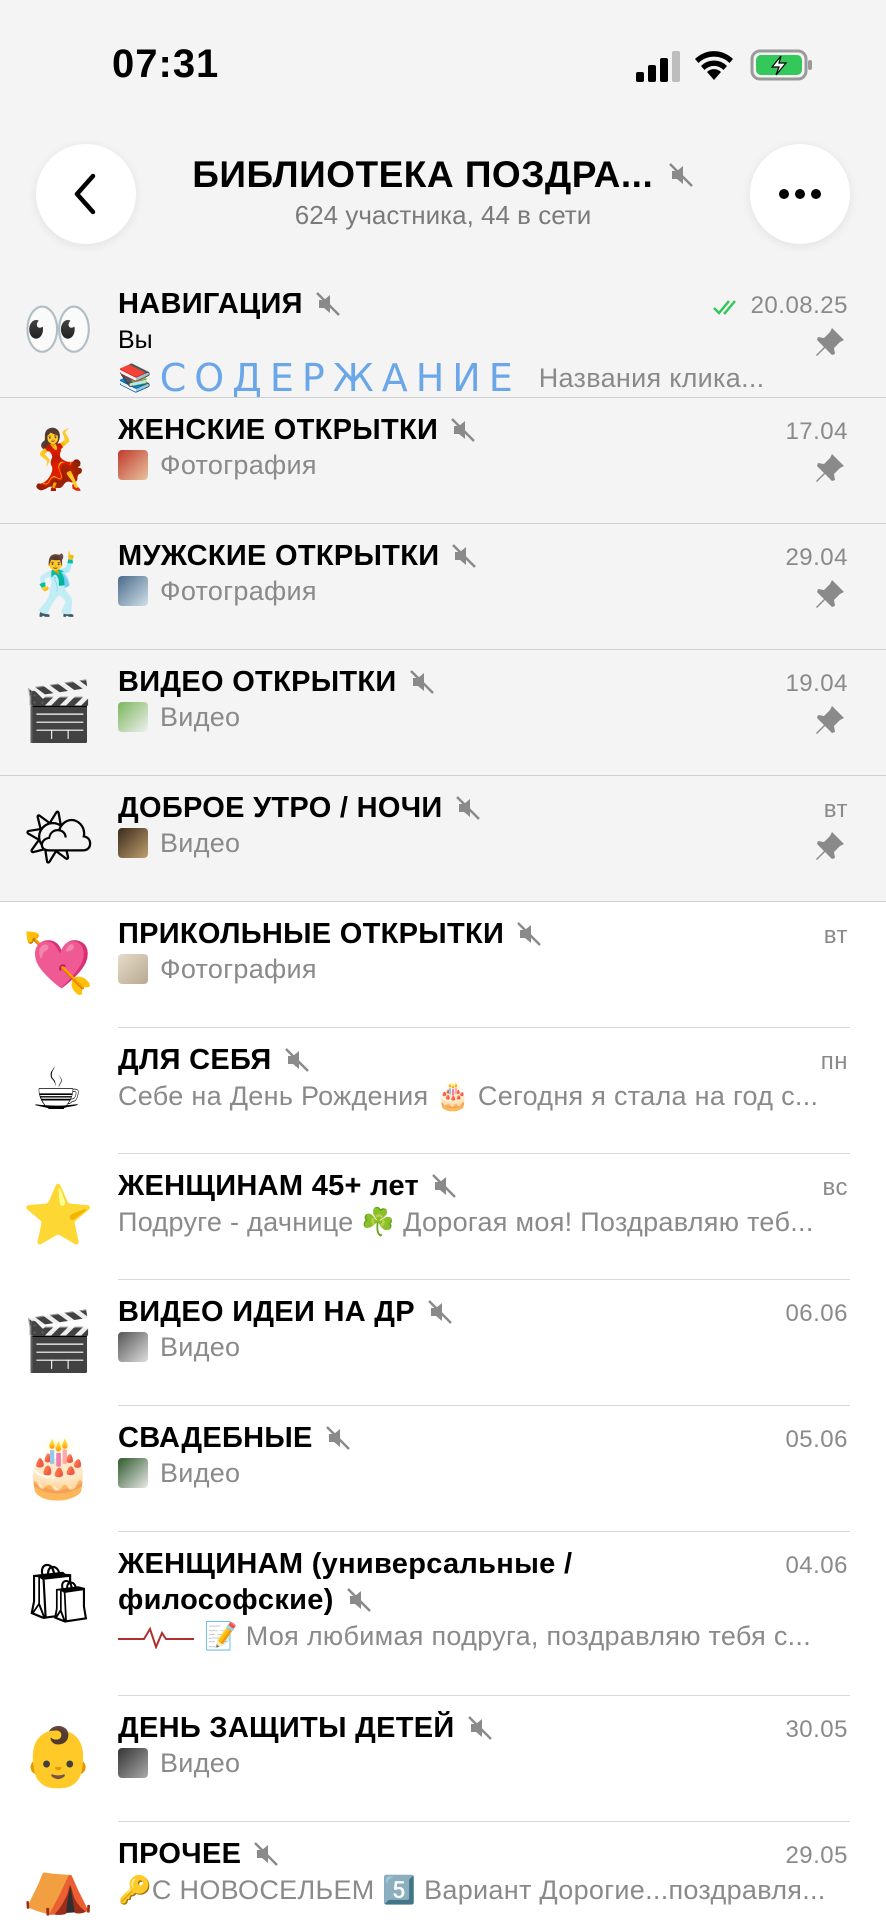 Image resolution: width=886 pixels, height=1920 pixels. I want to click on chat-row-funny-cards: 💘 ПРИКОЛЬНЫЕ ОТКРЫТКИ вт Фотография, so click(443, 965).